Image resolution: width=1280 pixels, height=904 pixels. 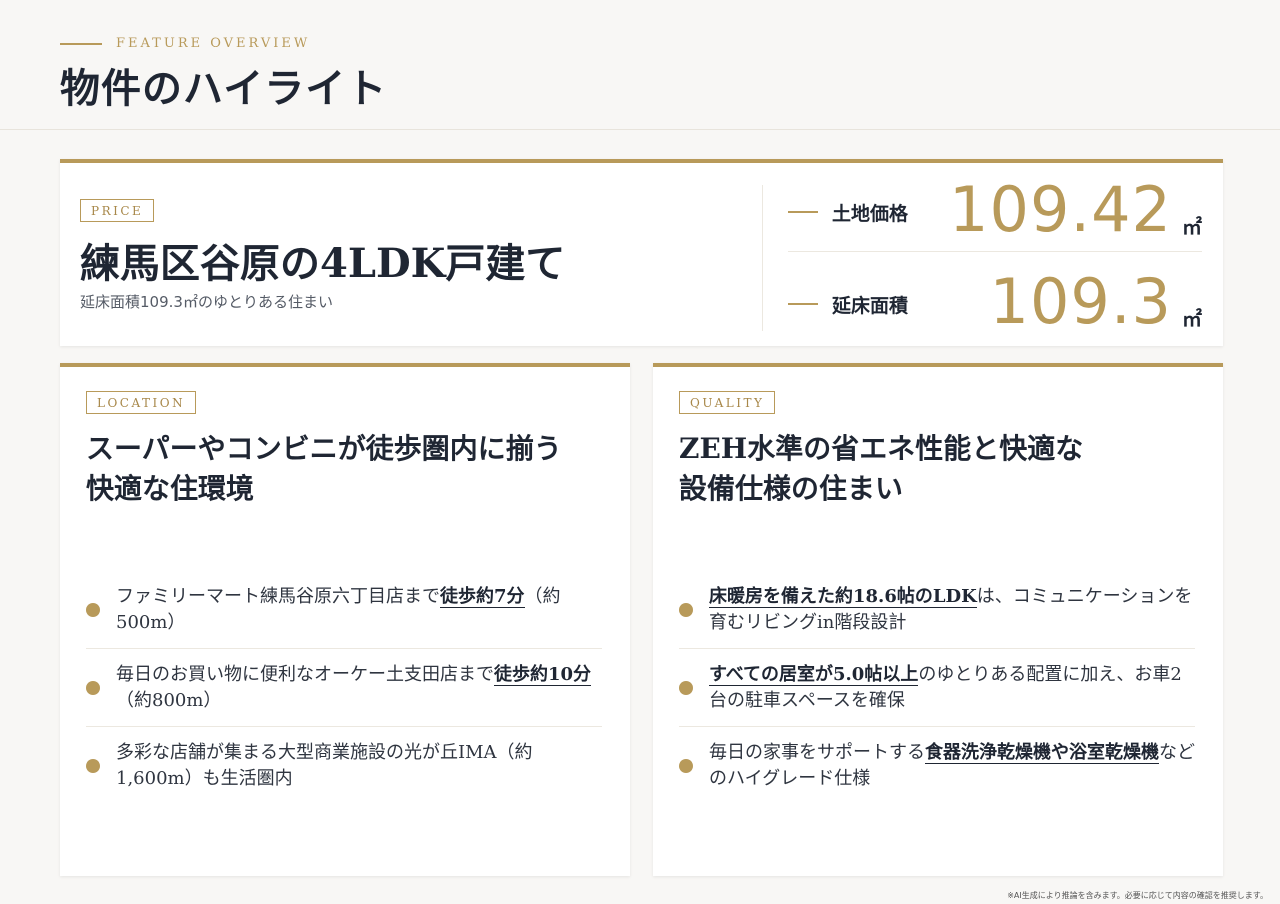 What do you see at coordinates (762, 258) in the screenshot?
I see `vertical-divider` at bounding box center [762, 258].